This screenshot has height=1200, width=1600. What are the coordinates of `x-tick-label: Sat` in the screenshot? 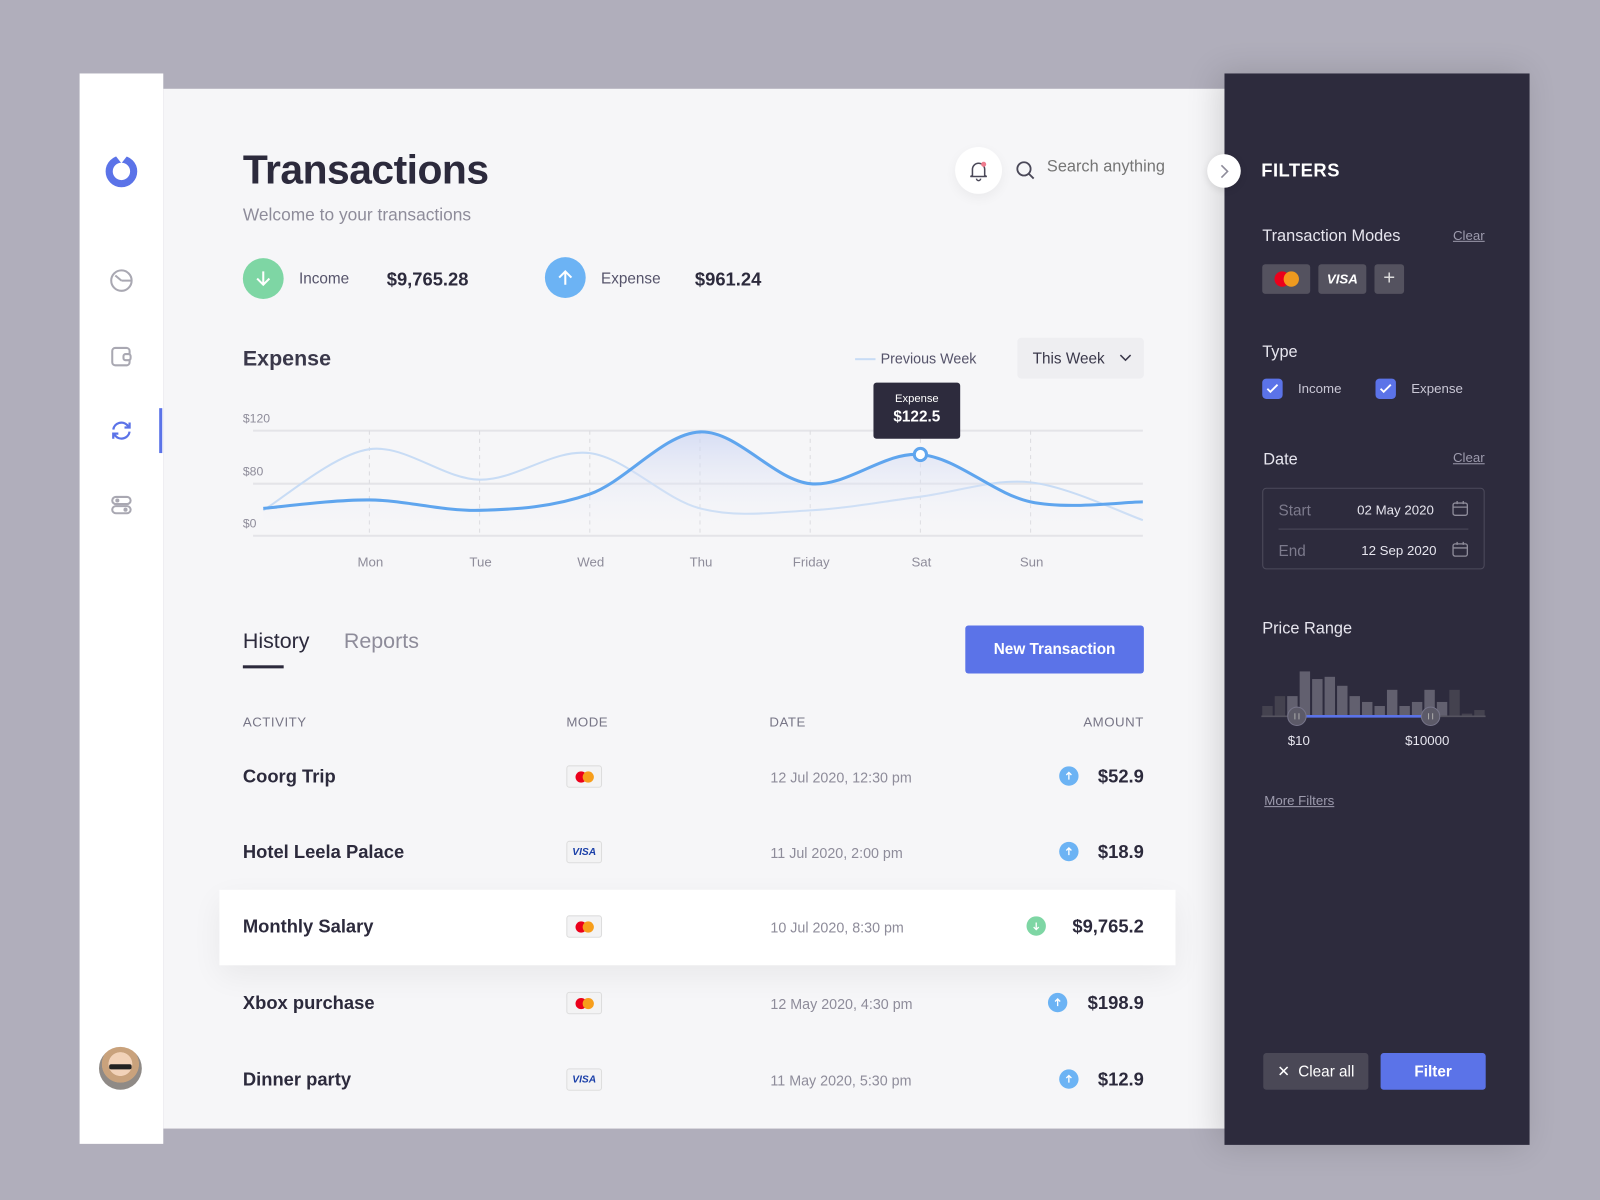 It's located at (921, 561).